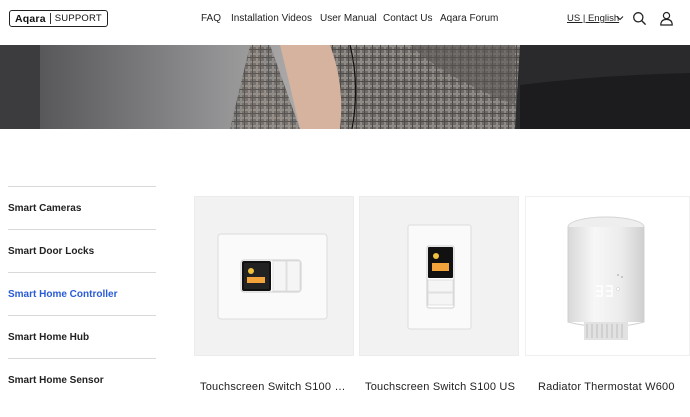 This screenshot has height=417, width=690. I want to click on chevron-down-icon, so click(620, 18).